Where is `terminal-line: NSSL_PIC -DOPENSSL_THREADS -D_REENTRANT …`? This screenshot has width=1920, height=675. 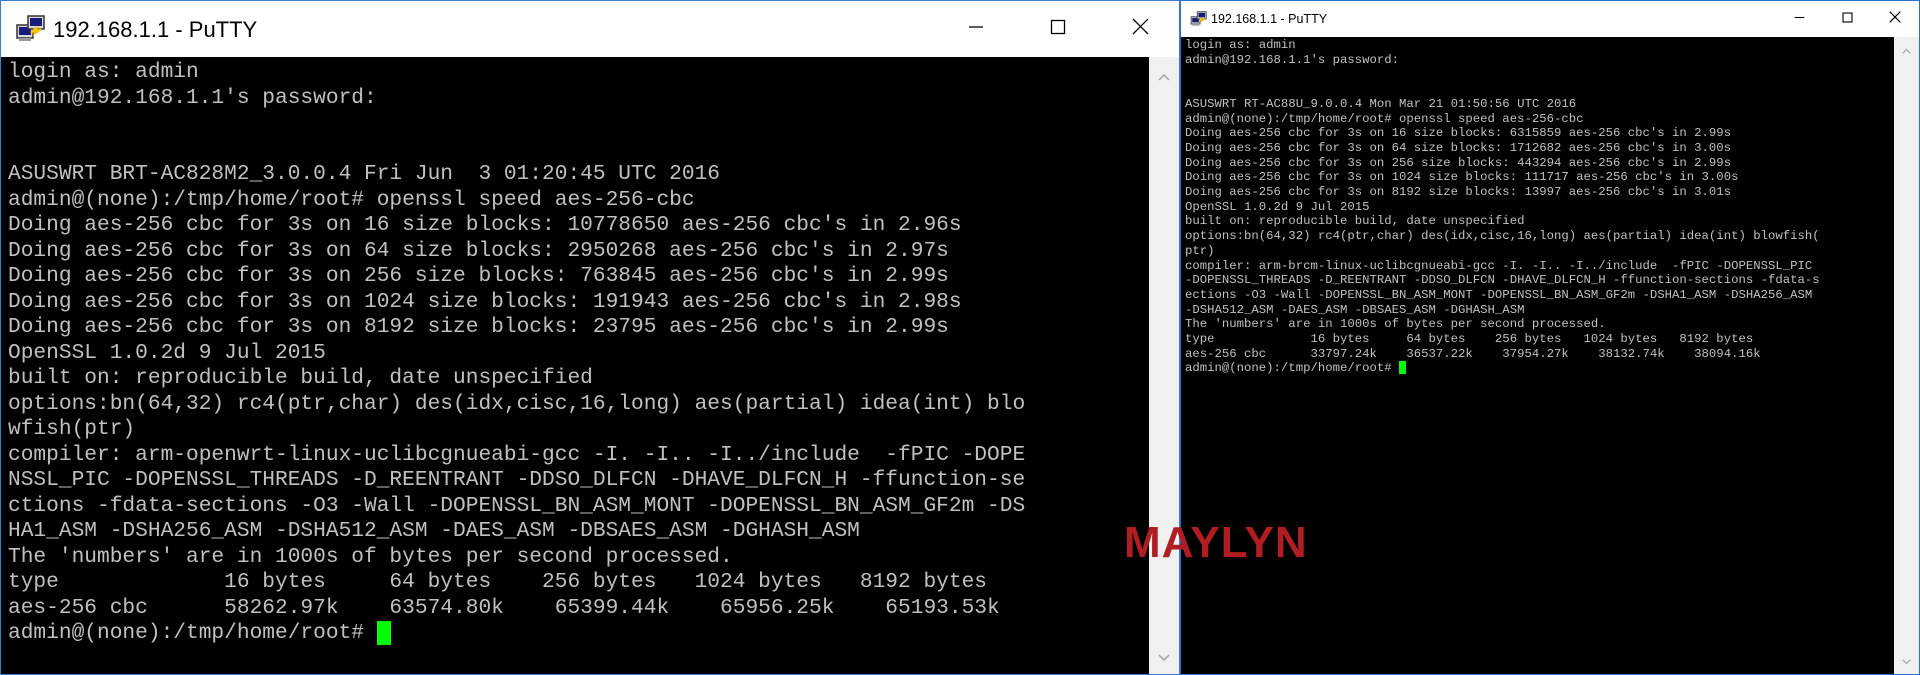
terminal-line: NSSL_PIC -DOPENSSL_THREADS -D_REENTRANT … is located at coordinates (517, 480).